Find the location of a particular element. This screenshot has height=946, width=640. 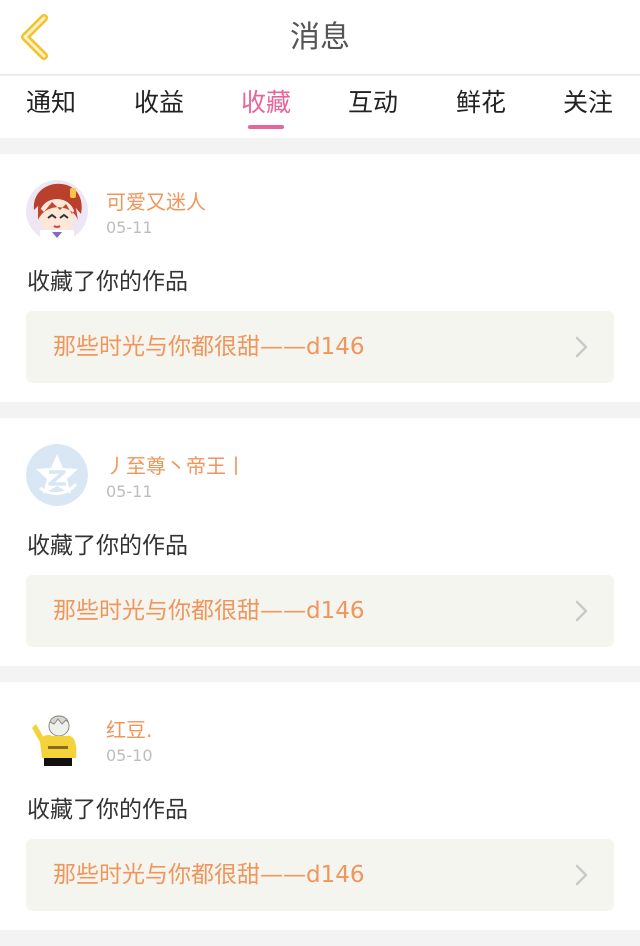

tab-bar: 通知 收益 收藏 互动 鲜花 关注 is located at coordinates (320, 107).